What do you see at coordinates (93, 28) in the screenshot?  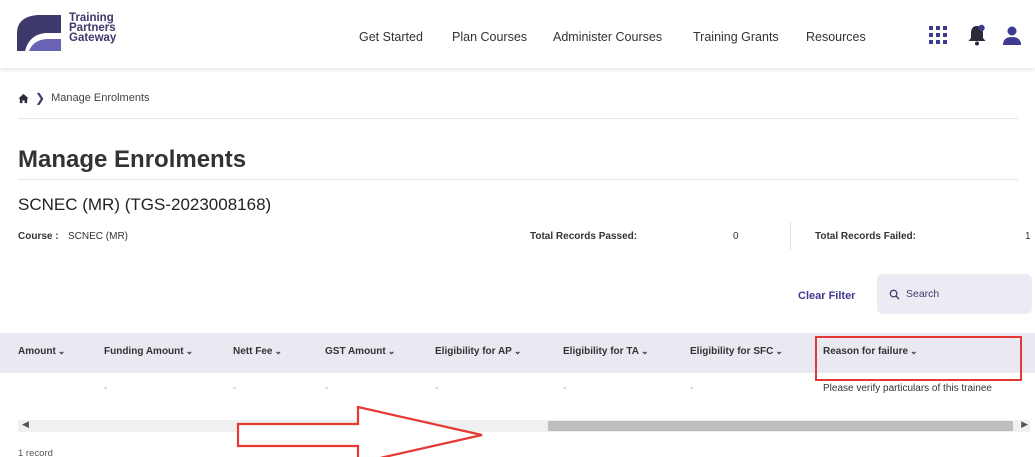 I see `brand-name: Training Partners Gateway` at bounding box center [93, 28].